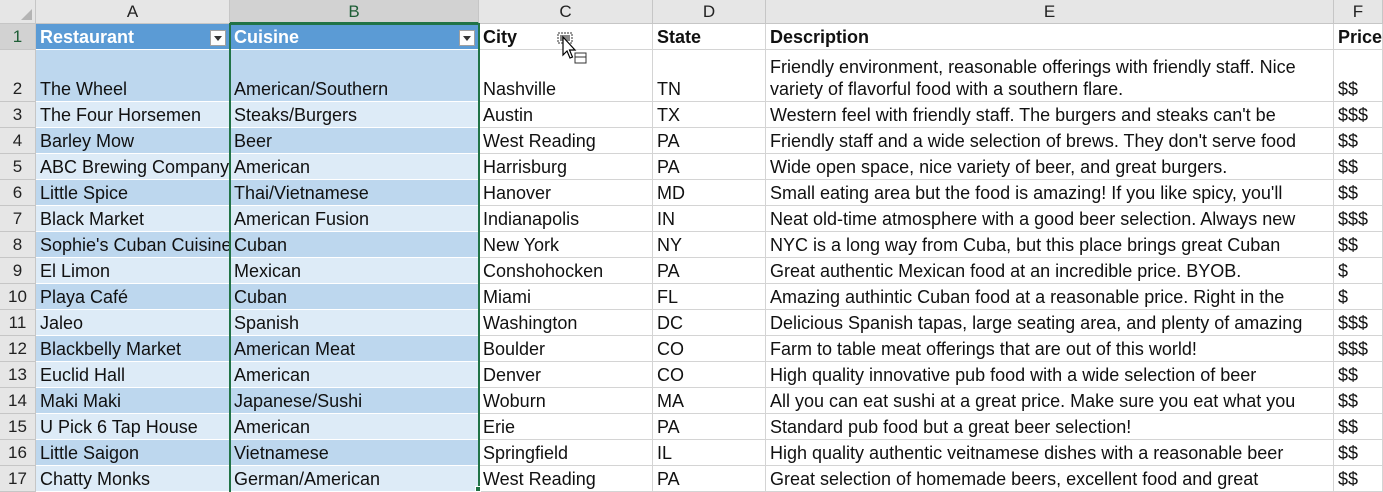 The image size is (1383, 492). What do you see at coordinates (354, 76) in the screenshot?
I see `cell-cuisine: American/Southern` at bounding box center [354, 76].